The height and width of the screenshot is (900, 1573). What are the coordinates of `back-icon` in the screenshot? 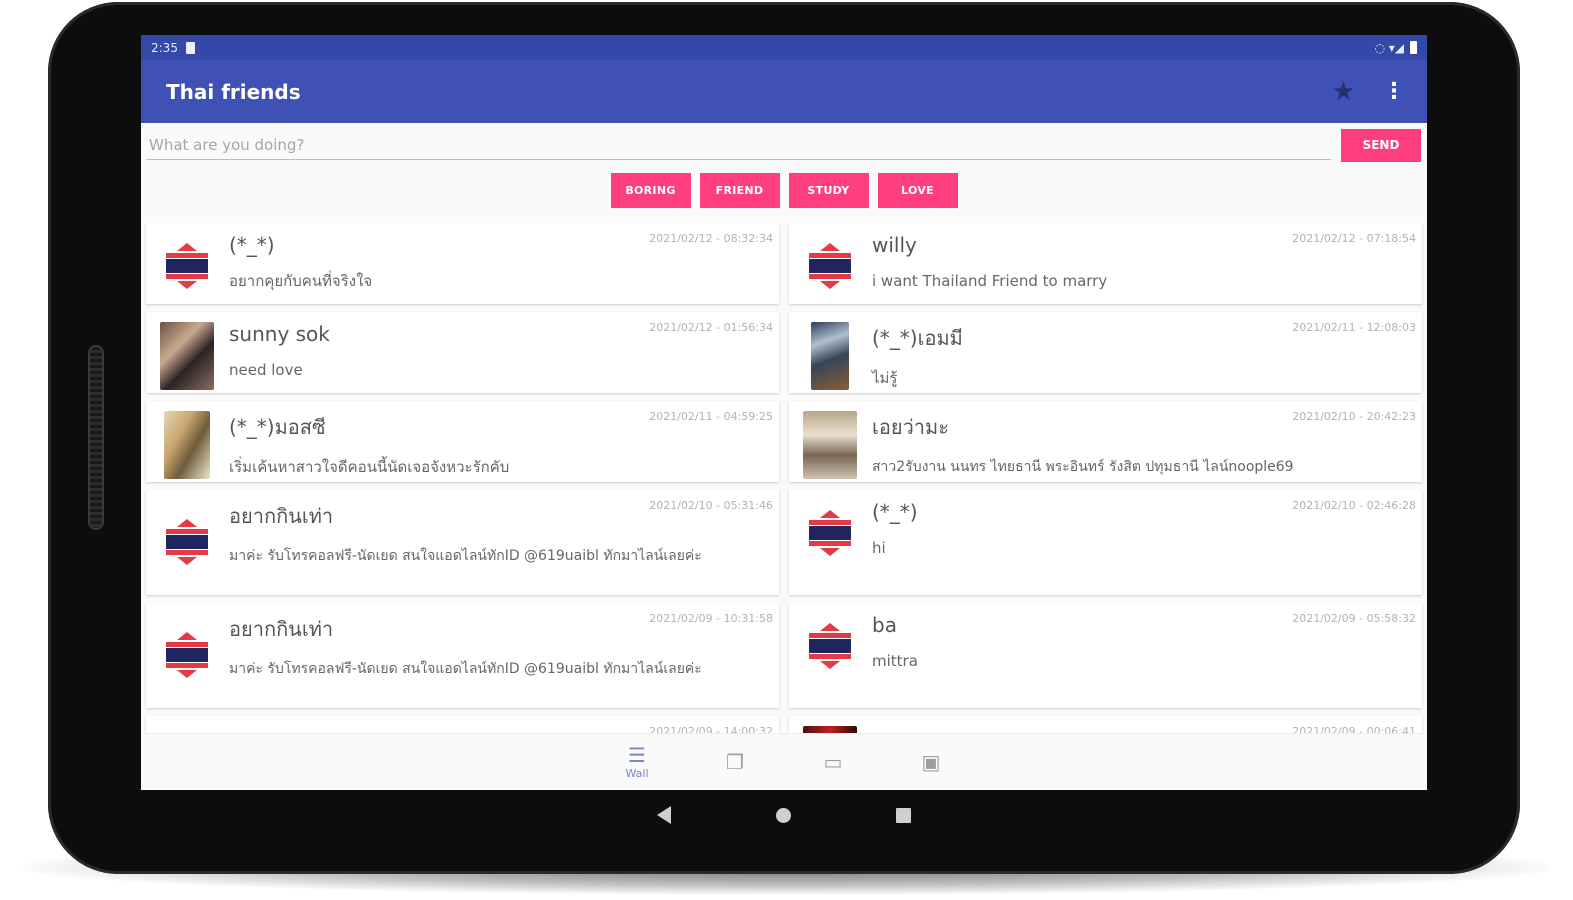 It's located at (664, 815).